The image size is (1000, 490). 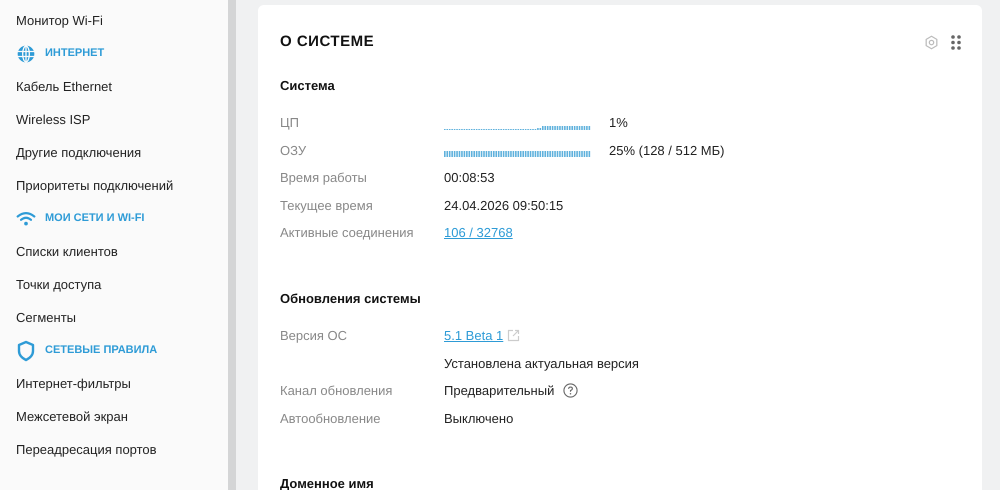 What do you see at coordinates (931, 42) in the screenshot?
I see `settings-icon` at bounding box center [931, 42].